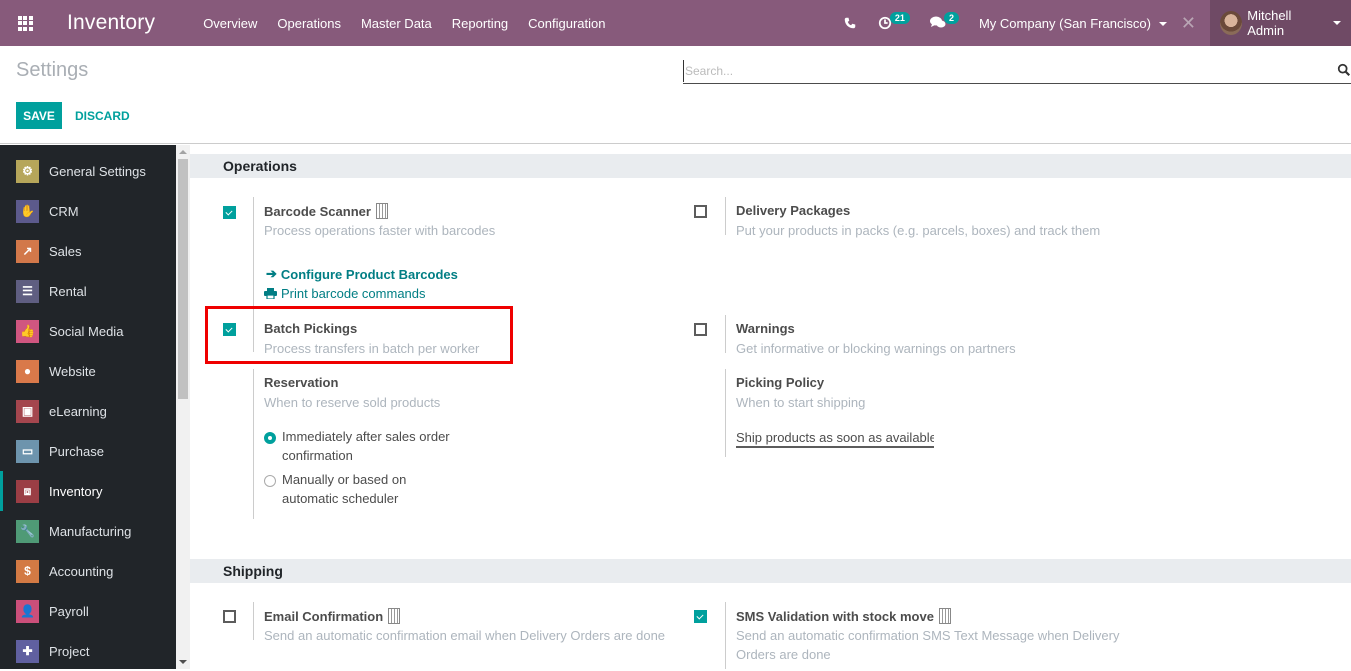 This screenshot has height=671, width=1351. Describe the element at coordinates (765, 328) in the screenshot. I see `warnings-title: Warnings` at that location.